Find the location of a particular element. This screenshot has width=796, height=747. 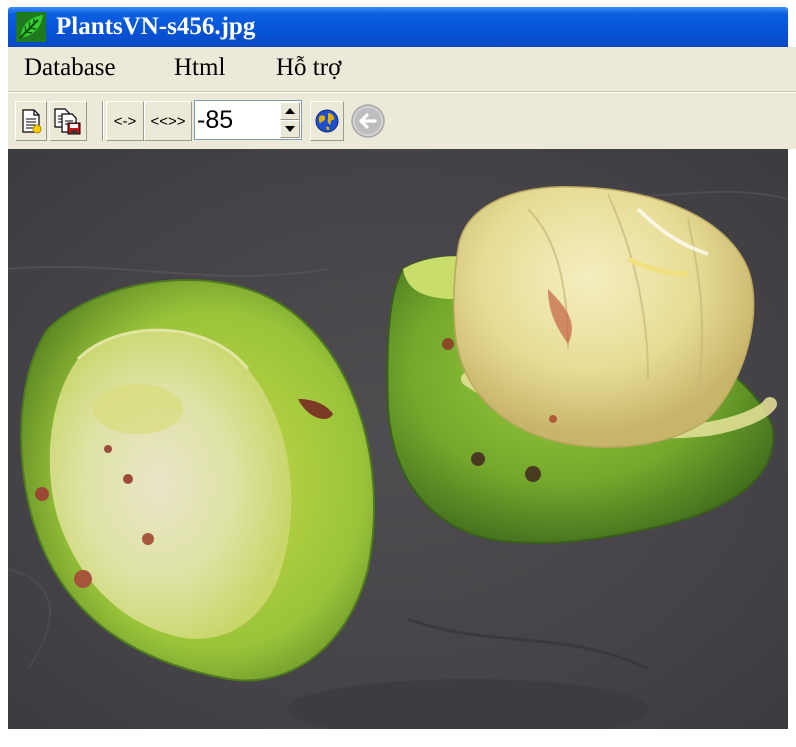

leaf-icon is located at coordinates (31, 27).